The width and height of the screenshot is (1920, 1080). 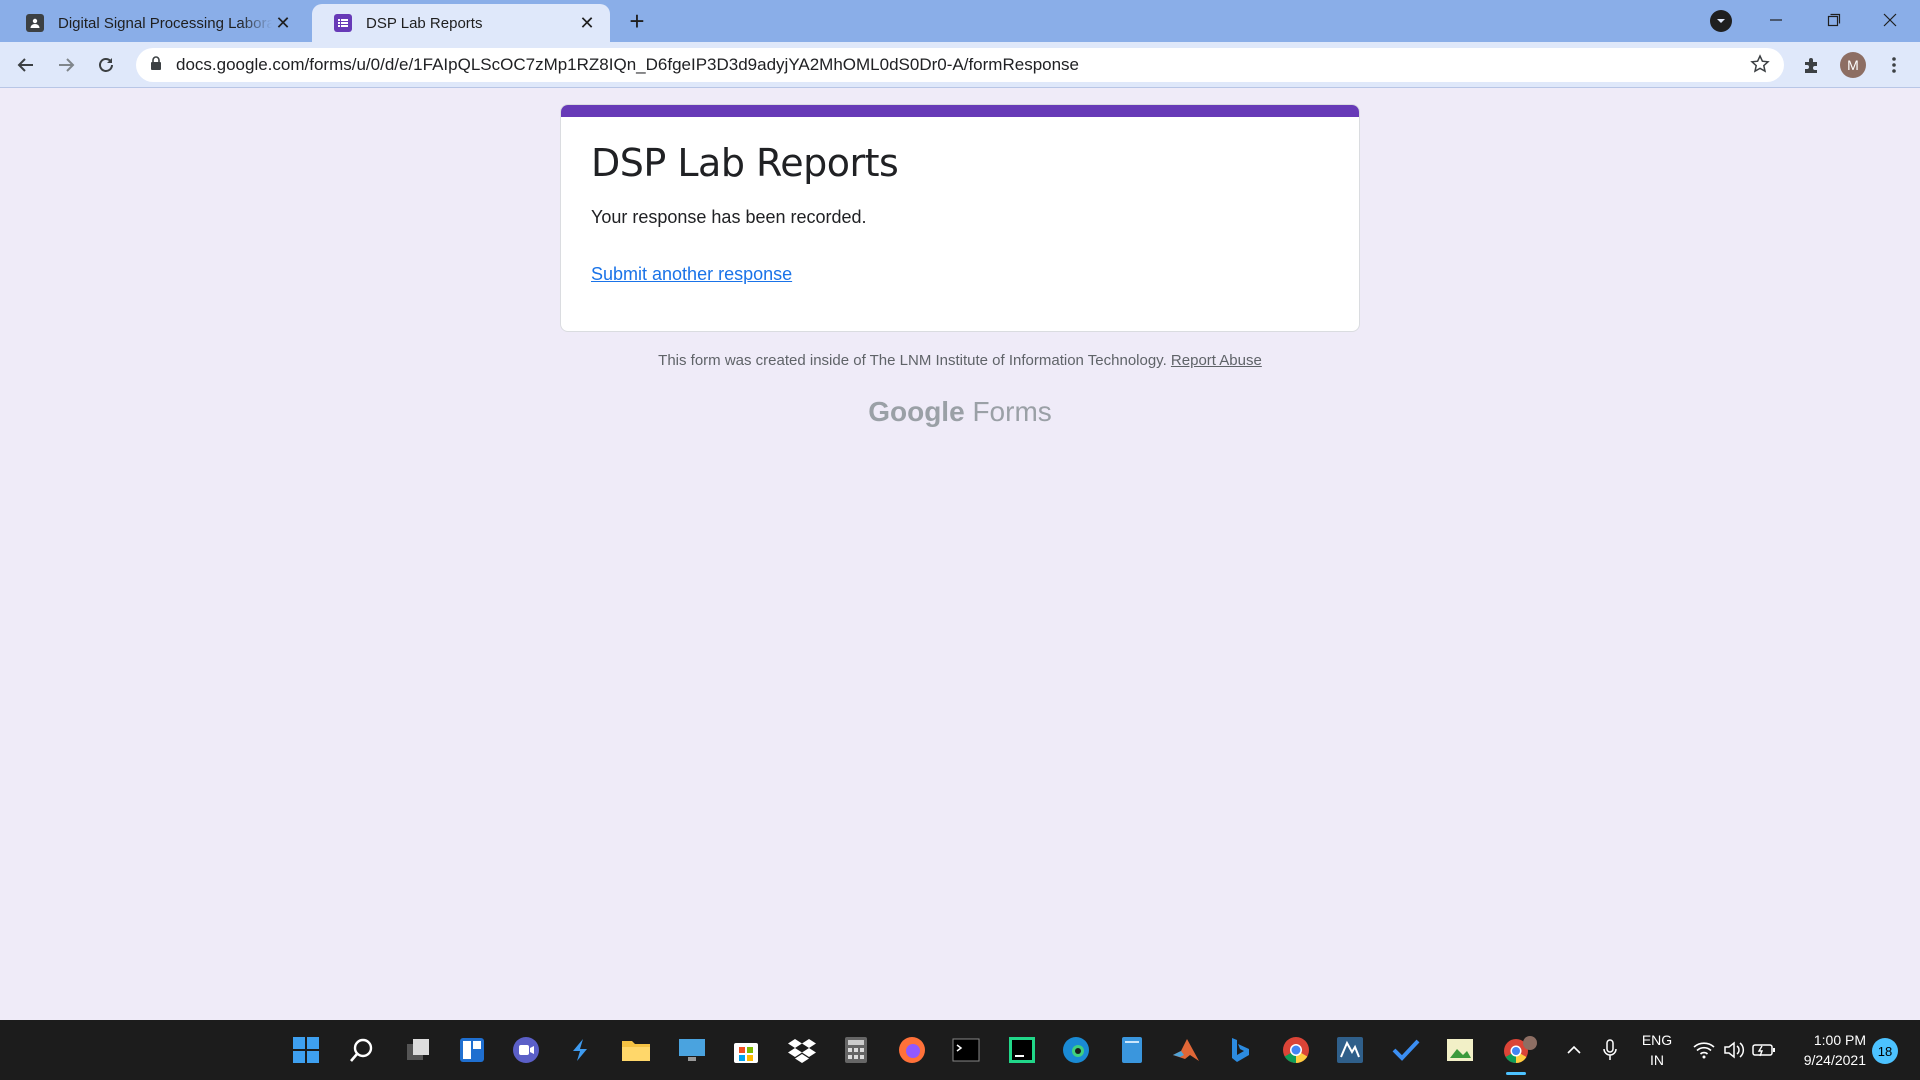 I want to click on form-title: DSP Lab Reports, so click(x=745, y=163).